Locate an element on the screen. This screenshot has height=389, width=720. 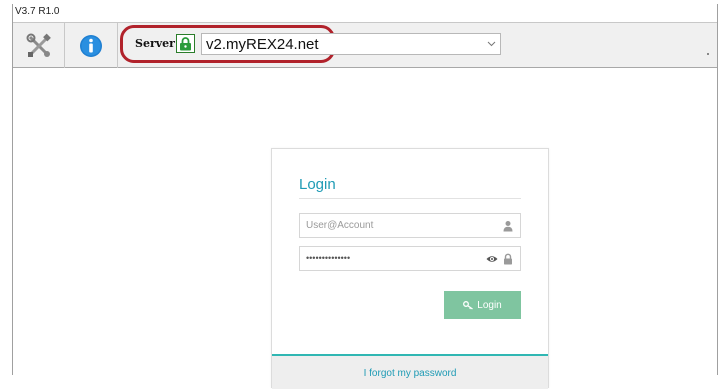
login-button: Login is located at coordinates (482, 305).